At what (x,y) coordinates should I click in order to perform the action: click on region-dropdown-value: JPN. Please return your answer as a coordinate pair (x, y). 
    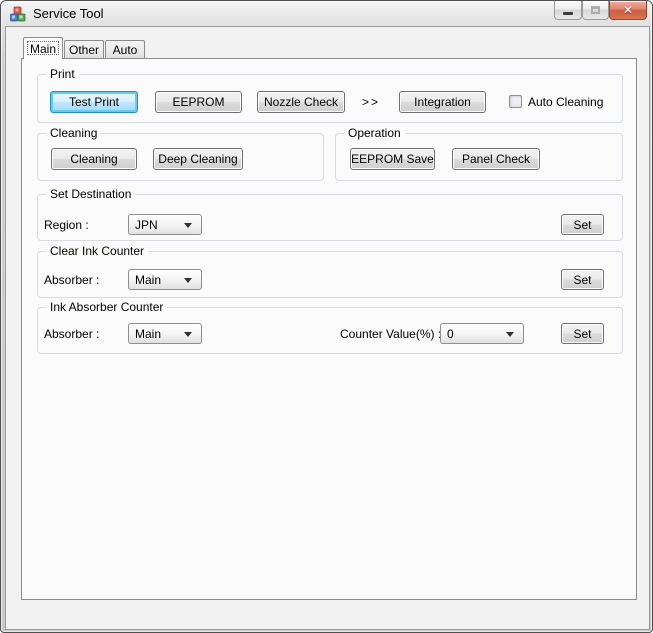
    Looking at the image, I should click on (146, 224).